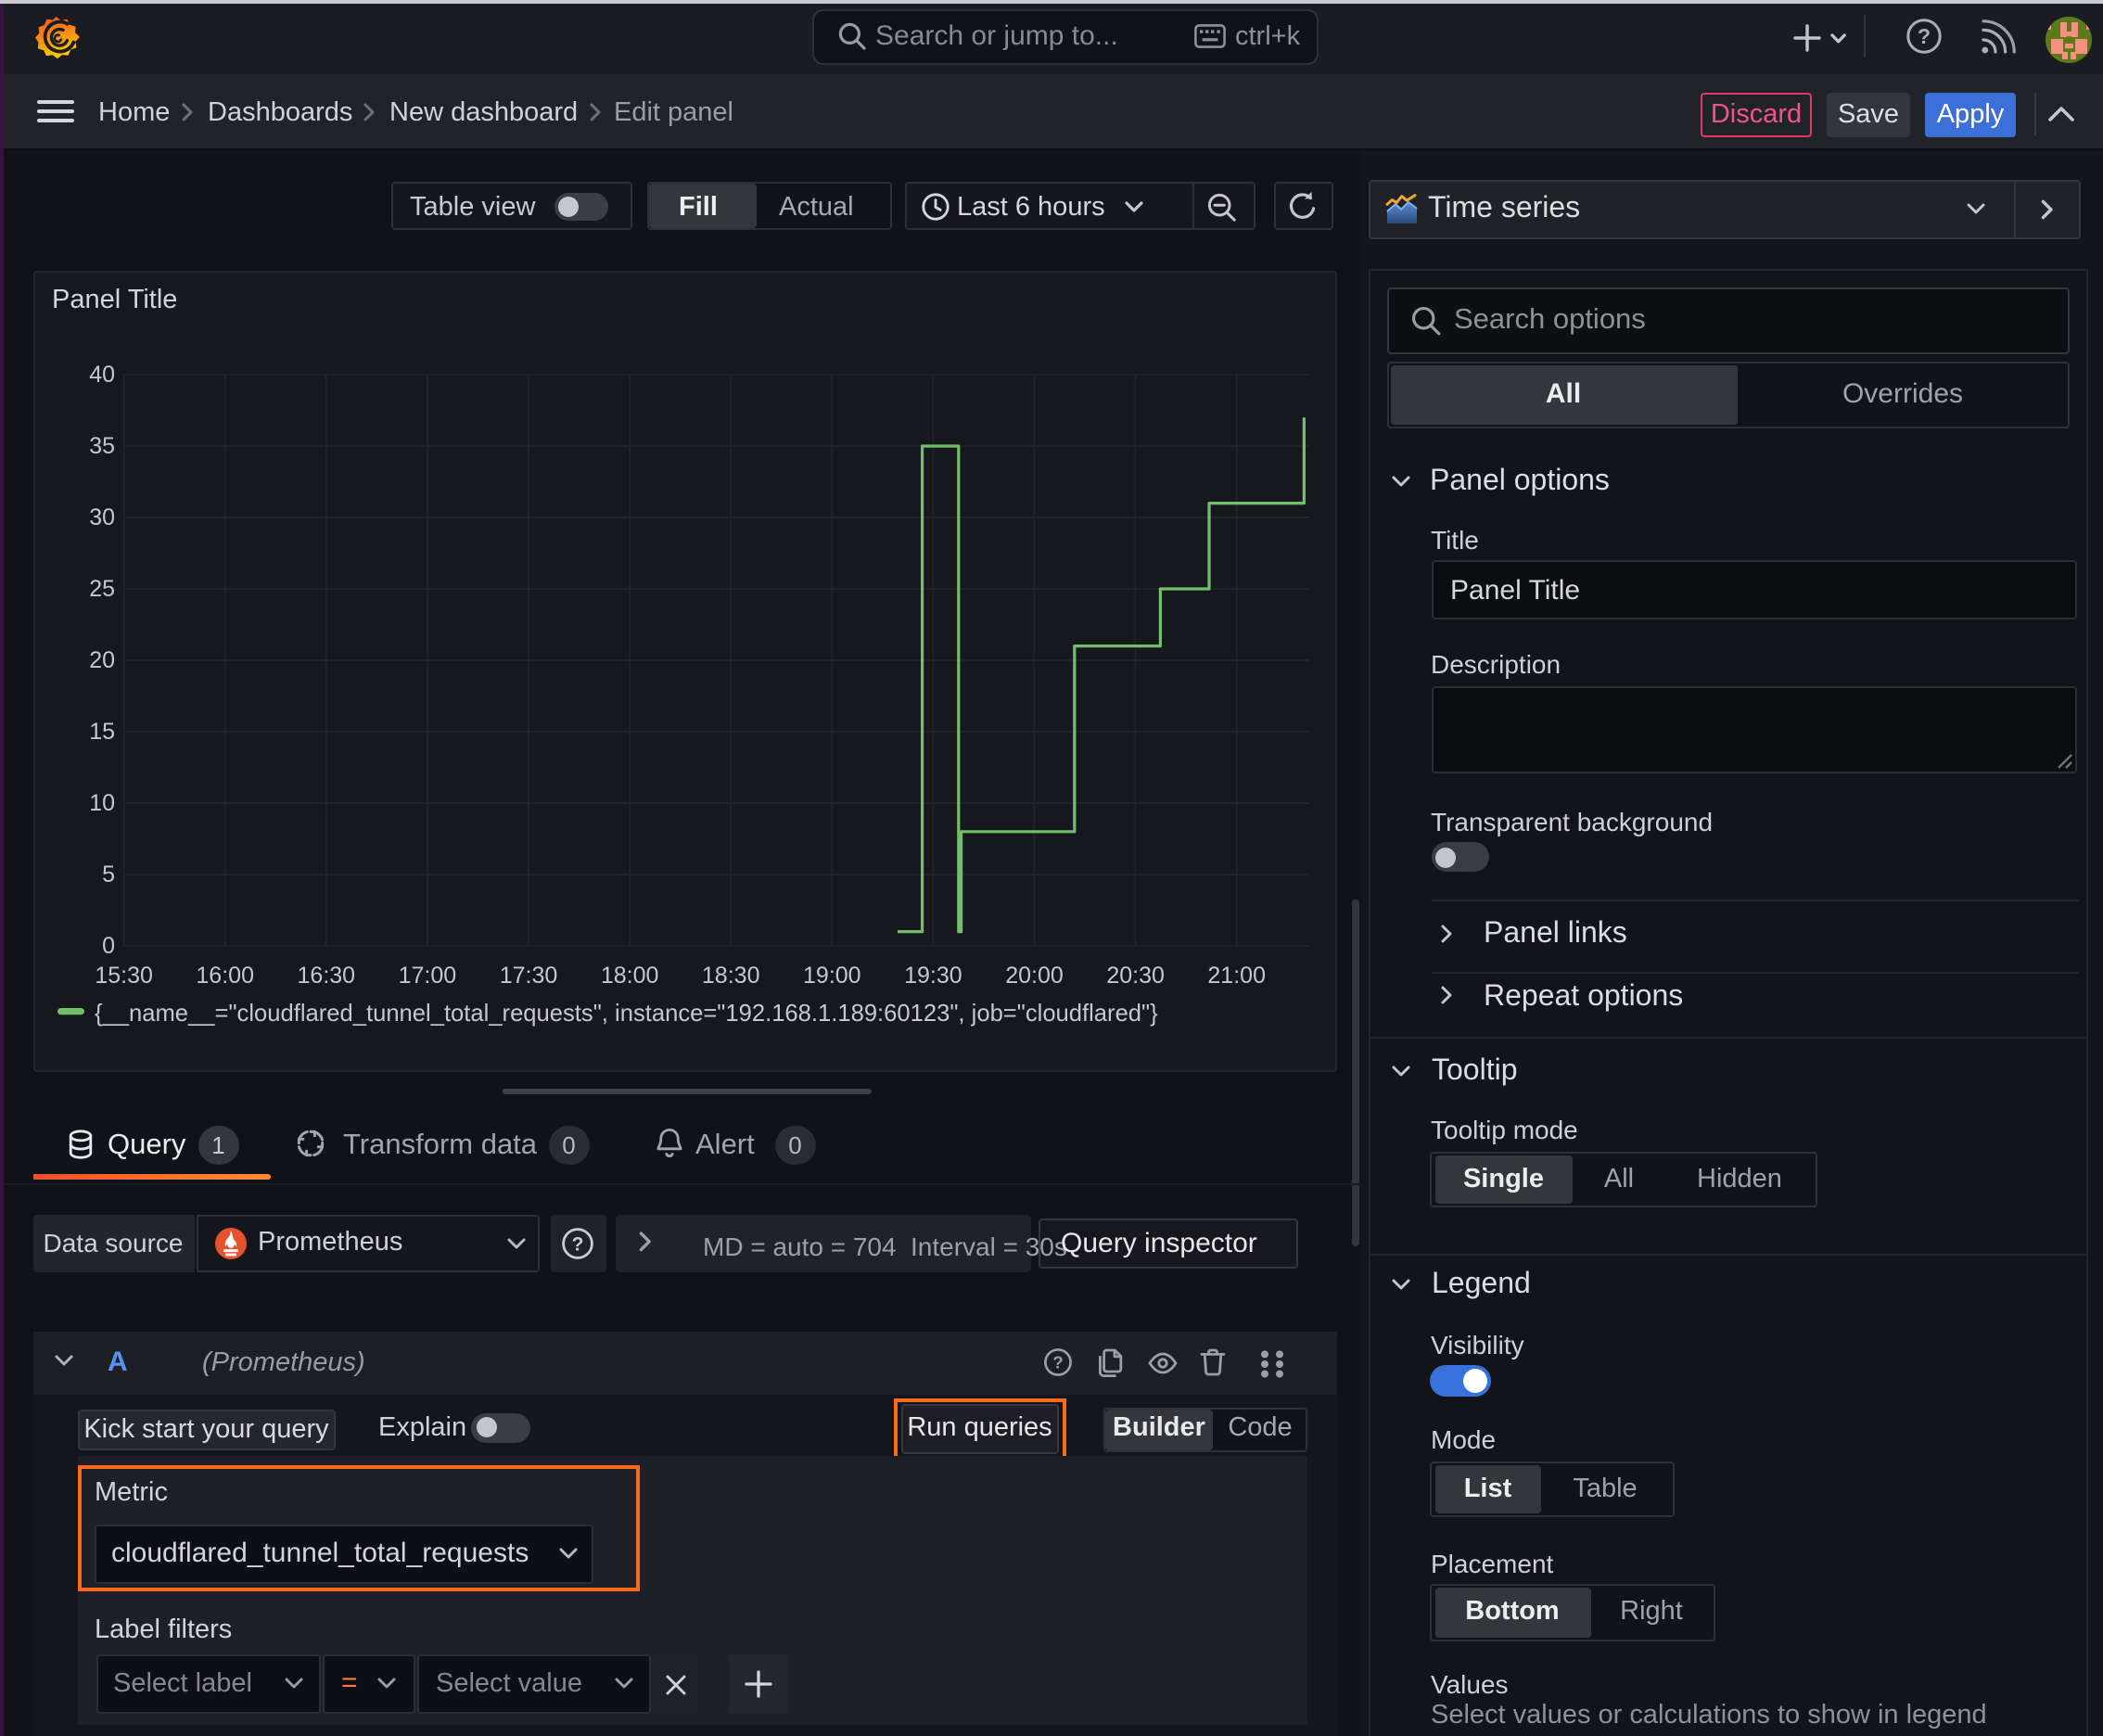 The width and height of the screenshot is (2103, 1736). What do you see at coordinates (102, 517) in the screenshot?
I see `svg-text: 30` at bounding box center [102, 517].